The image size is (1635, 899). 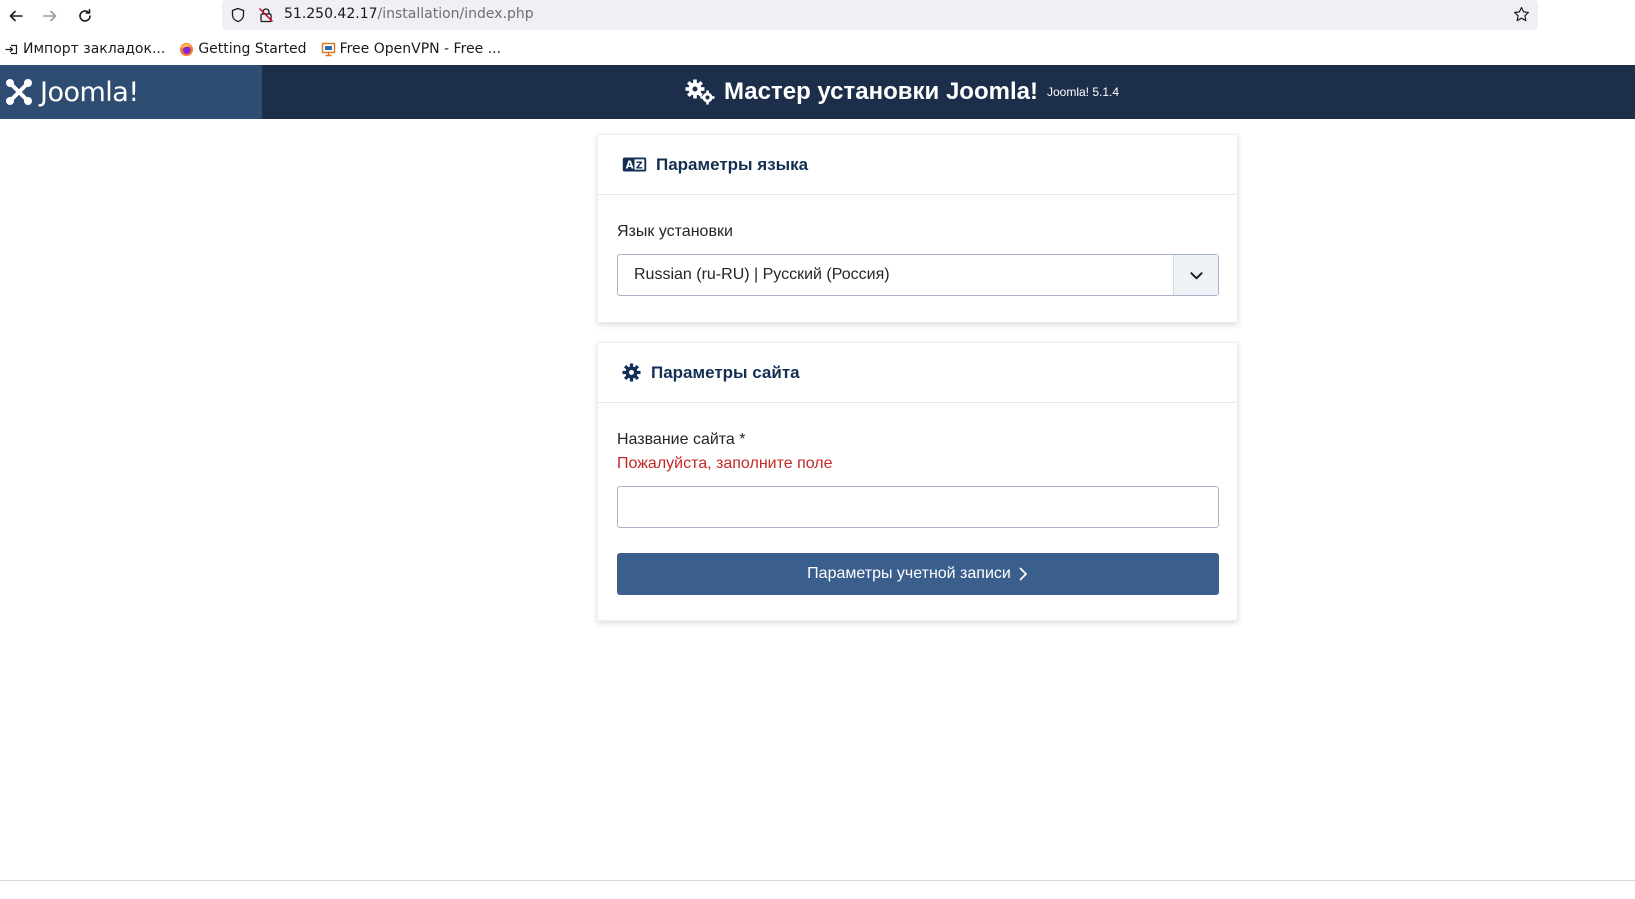 I want to click on installation-language-label: Язык установки, so click(x=675, y=231).